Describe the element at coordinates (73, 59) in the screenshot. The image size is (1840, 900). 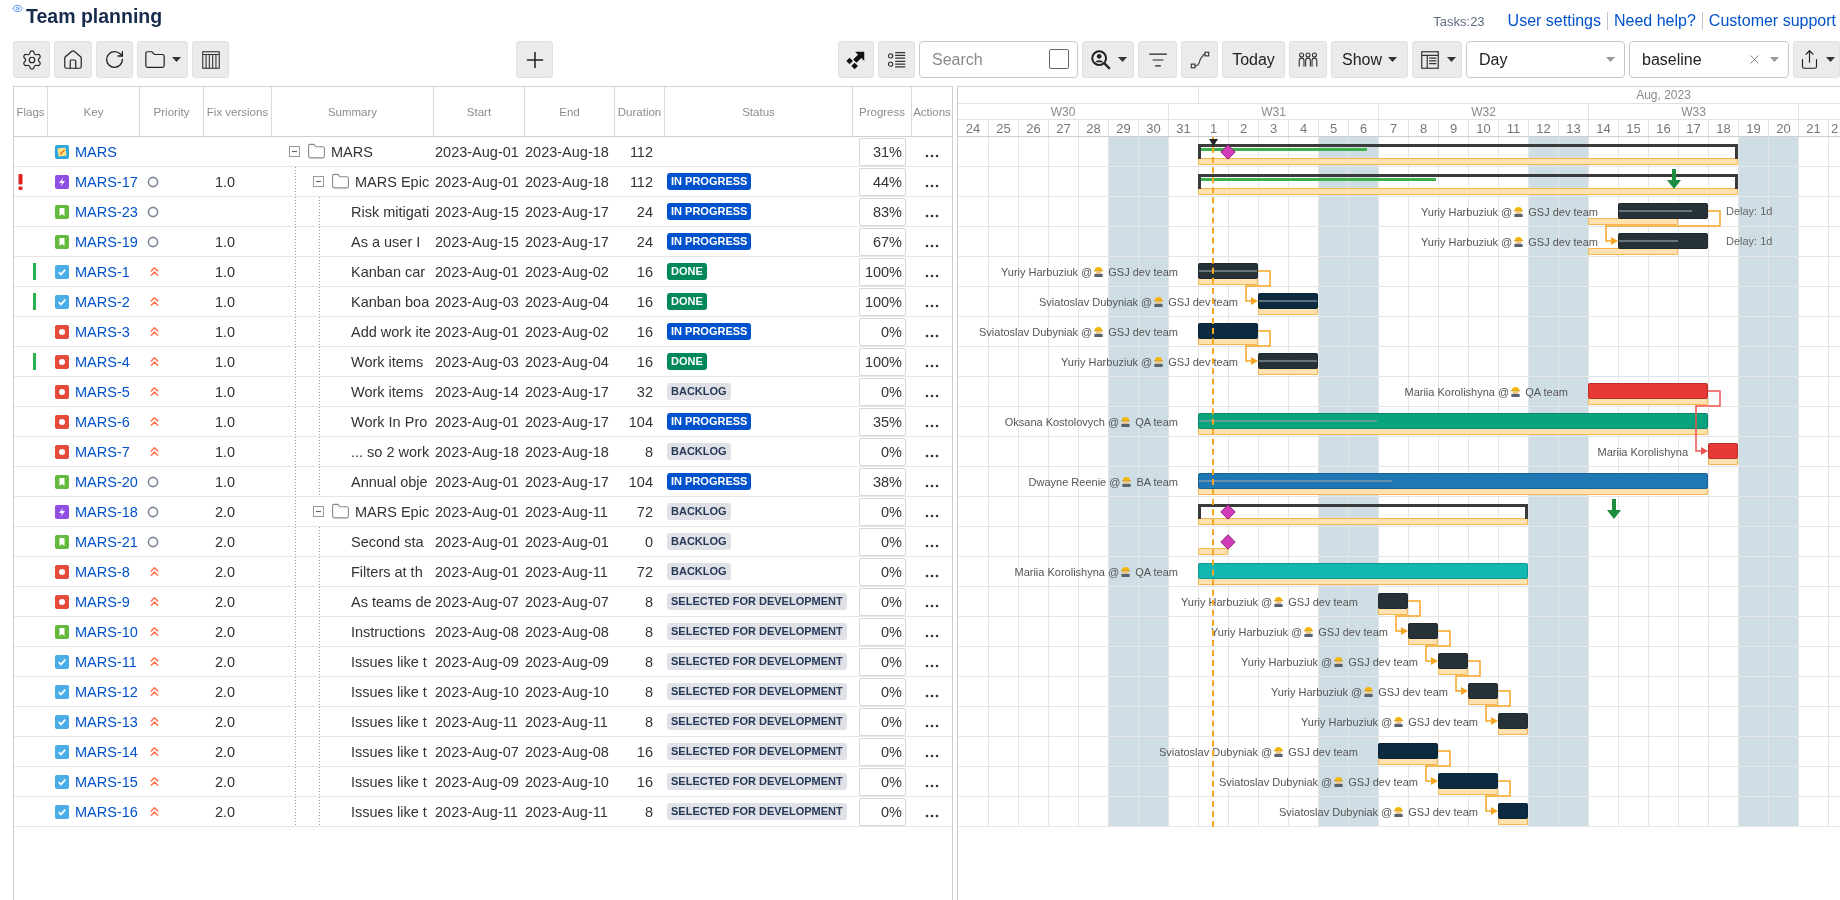
I see `home-button` at that location.